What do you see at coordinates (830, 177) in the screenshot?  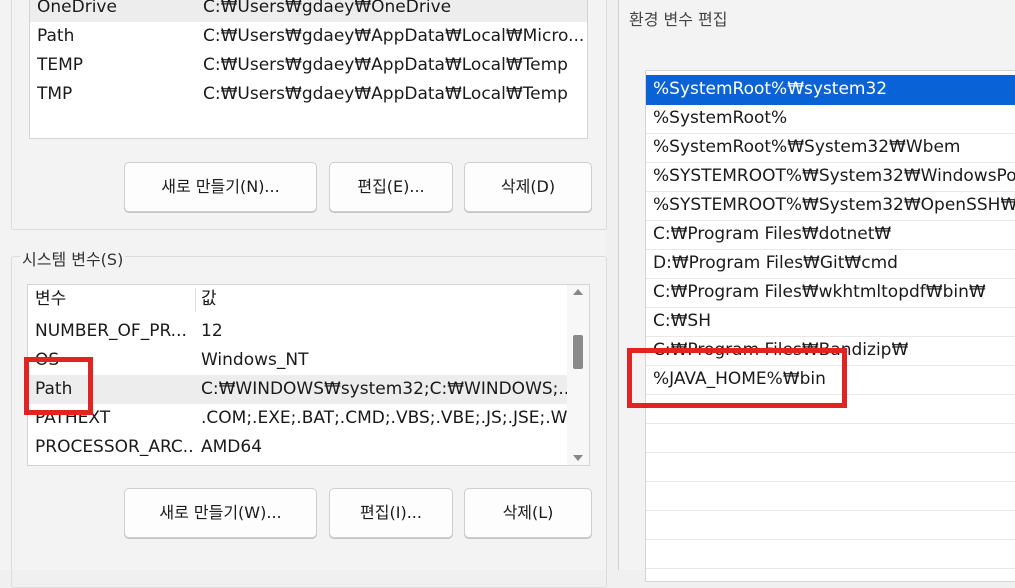 I see `list-item: %SYSTEMROOT%₩System32₩WindowsPowe` at bounding box center [830, 177].